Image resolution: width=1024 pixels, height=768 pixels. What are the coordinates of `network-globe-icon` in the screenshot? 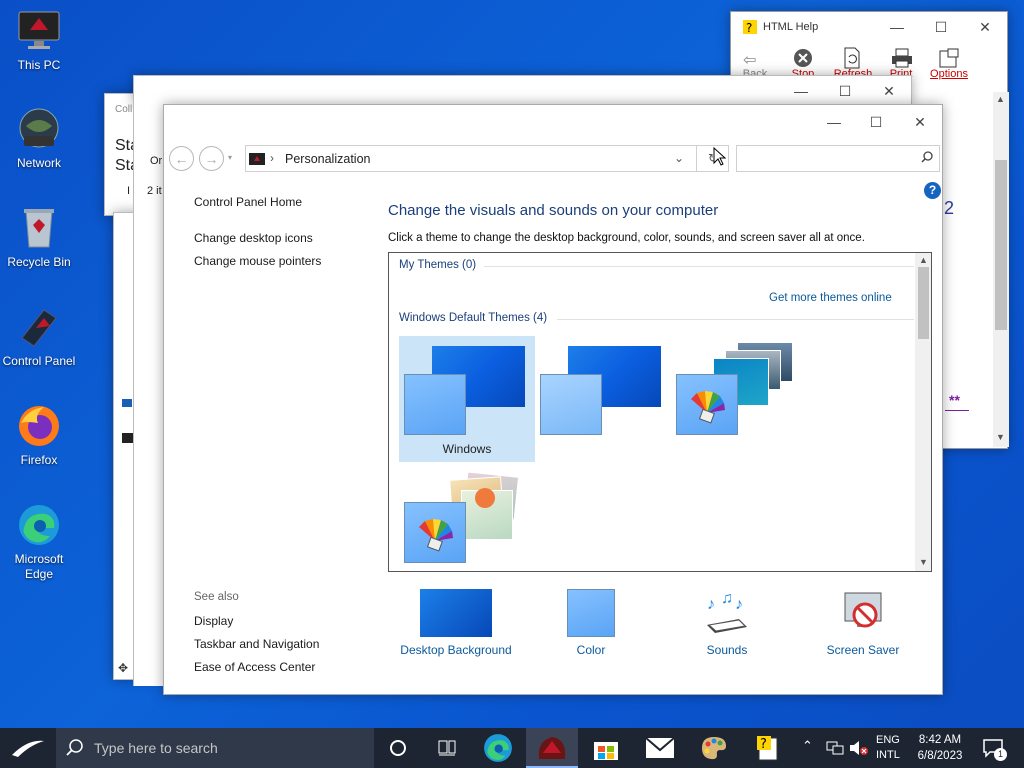 It's located at (39, 129).